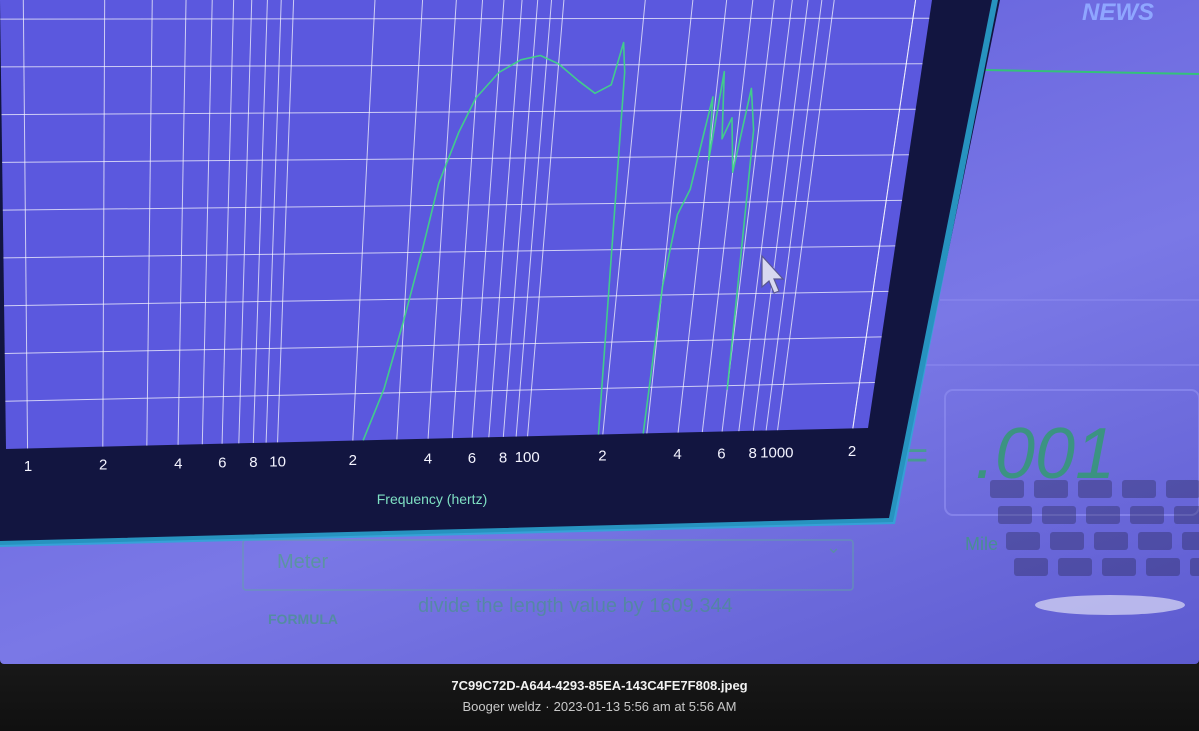 The width and height of the screenshot is (1199, 731). What do you see at coordinates (776, 452) in the screenshot?
I see `x-tick-label: 1000` at bounding box center [776, 452].